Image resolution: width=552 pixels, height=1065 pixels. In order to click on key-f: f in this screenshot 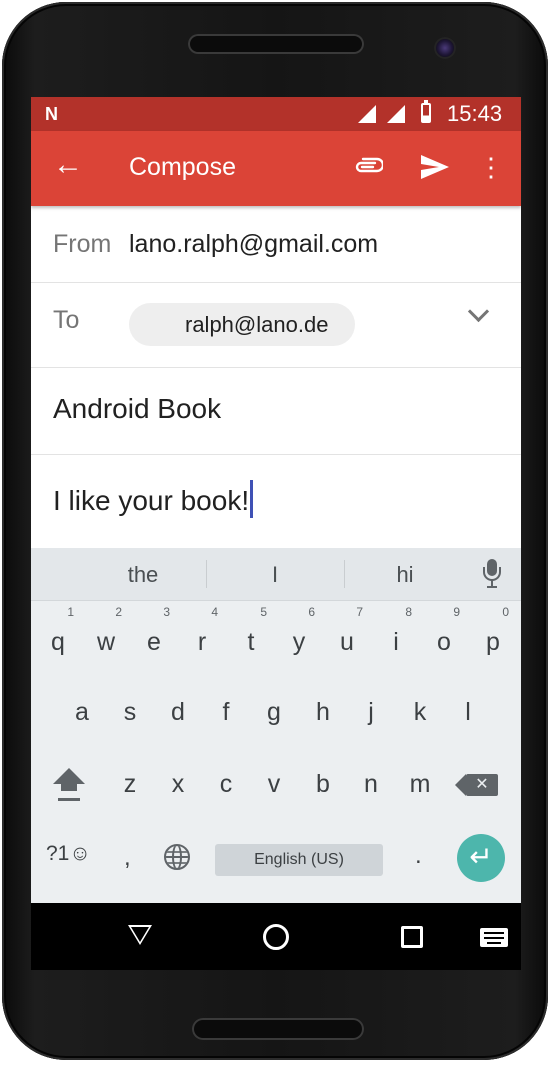, I will do `click(226, 712)`.